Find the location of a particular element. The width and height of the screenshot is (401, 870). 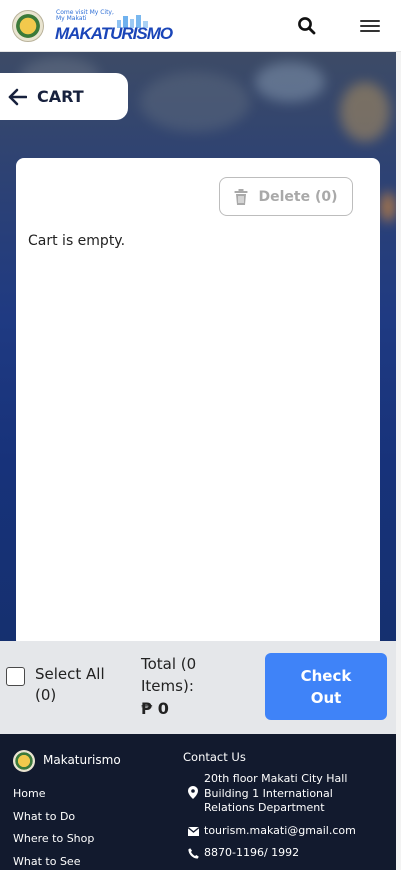

makati-seal-logo is located at coordinates (28, 26).